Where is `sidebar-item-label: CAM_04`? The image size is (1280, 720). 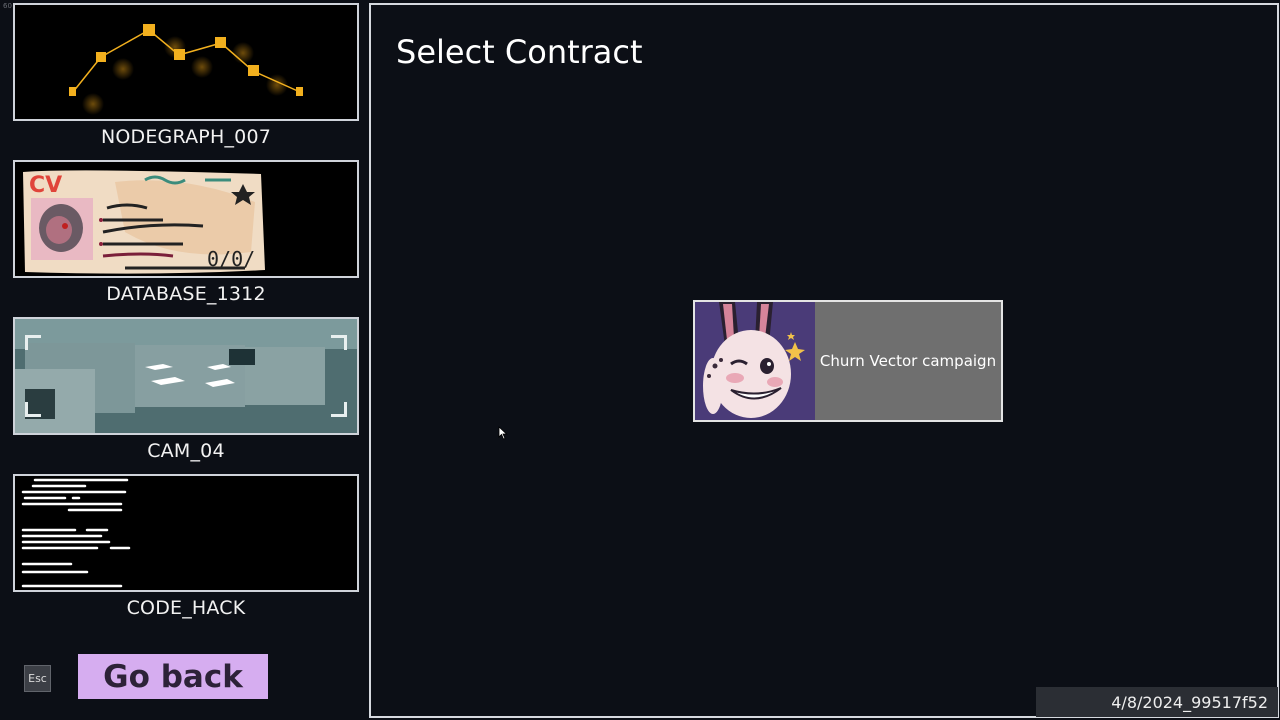 sidebar-item-label: CAM_04 is located at coordinates (186, 451).